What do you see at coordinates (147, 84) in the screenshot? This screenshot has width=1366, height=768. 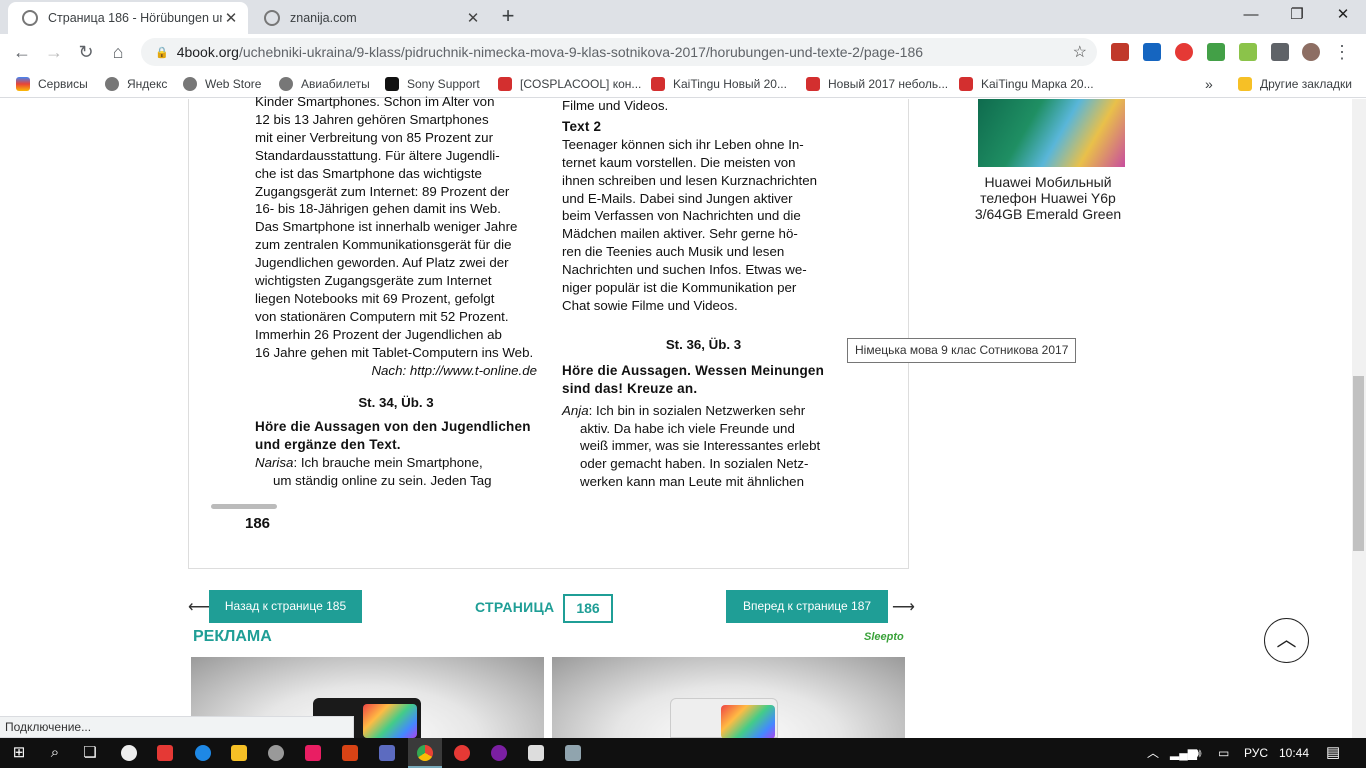 I see `bookmark-label: Яндекс` at bounding box center [147, 84].